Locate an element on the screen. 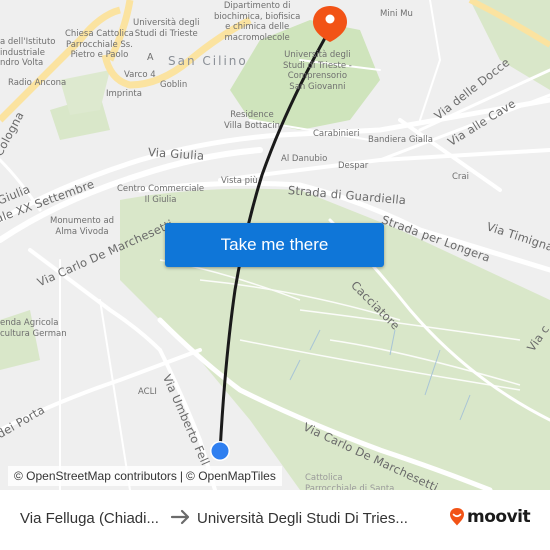 This screenshot has height=550, width=550. district-san-cilino: San Cilino is located at coordinates (208, 61).